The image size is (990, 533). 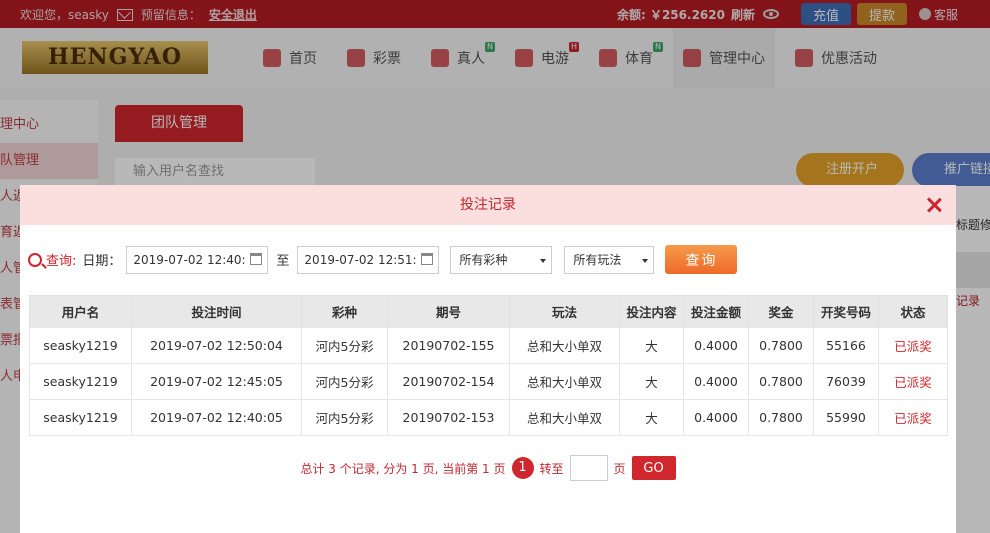 What do you see at coordinates (448, 417) in the screenshot?
I see `cell-issue: 20190702-153` at bounding box center [448, 417].